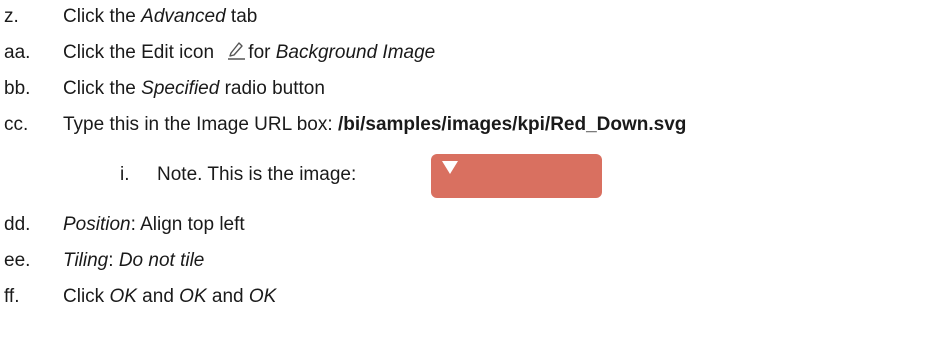 The height and width of the screenshot is (337, 937). I want to click on step-text: Note. This is the image:, so click(256, 175).